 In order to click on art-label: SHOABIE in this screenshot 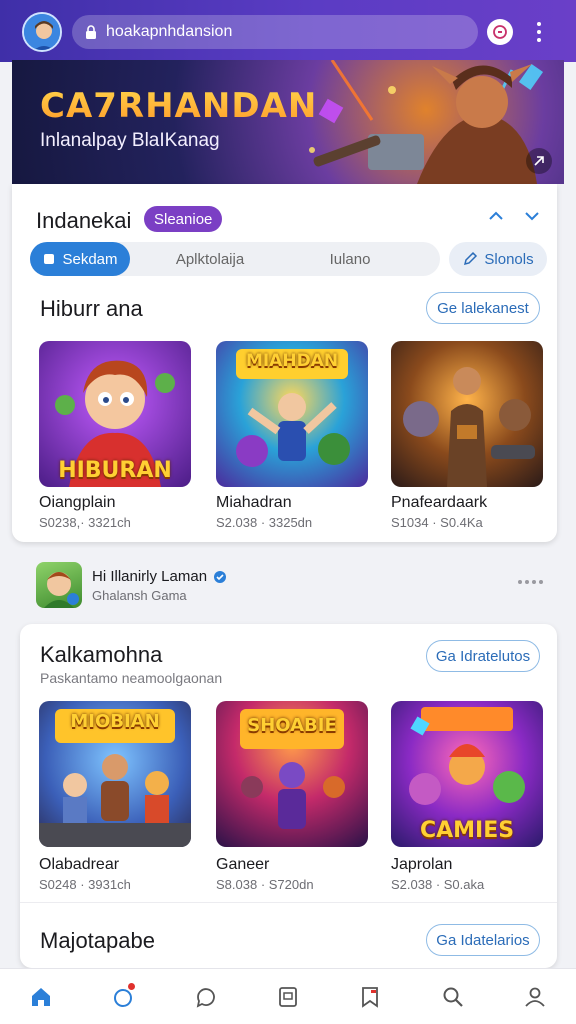, I will do `click(292, 725)`.